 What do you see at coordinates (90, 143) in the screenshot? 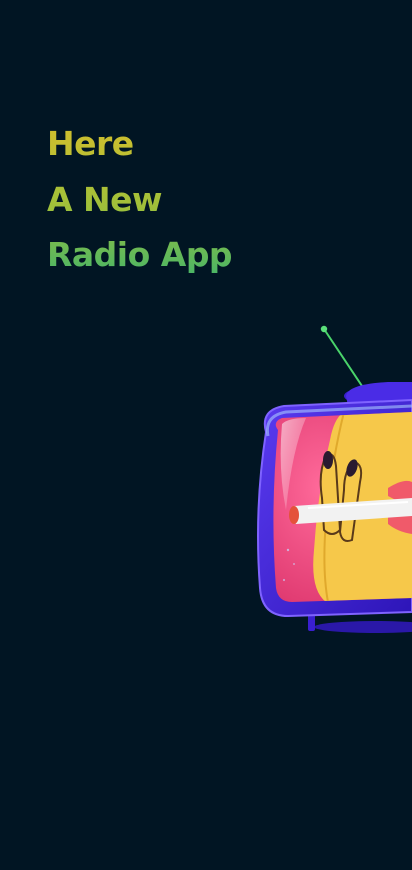
I see `headline-line-1: Here` at bounding box center [90, 143].